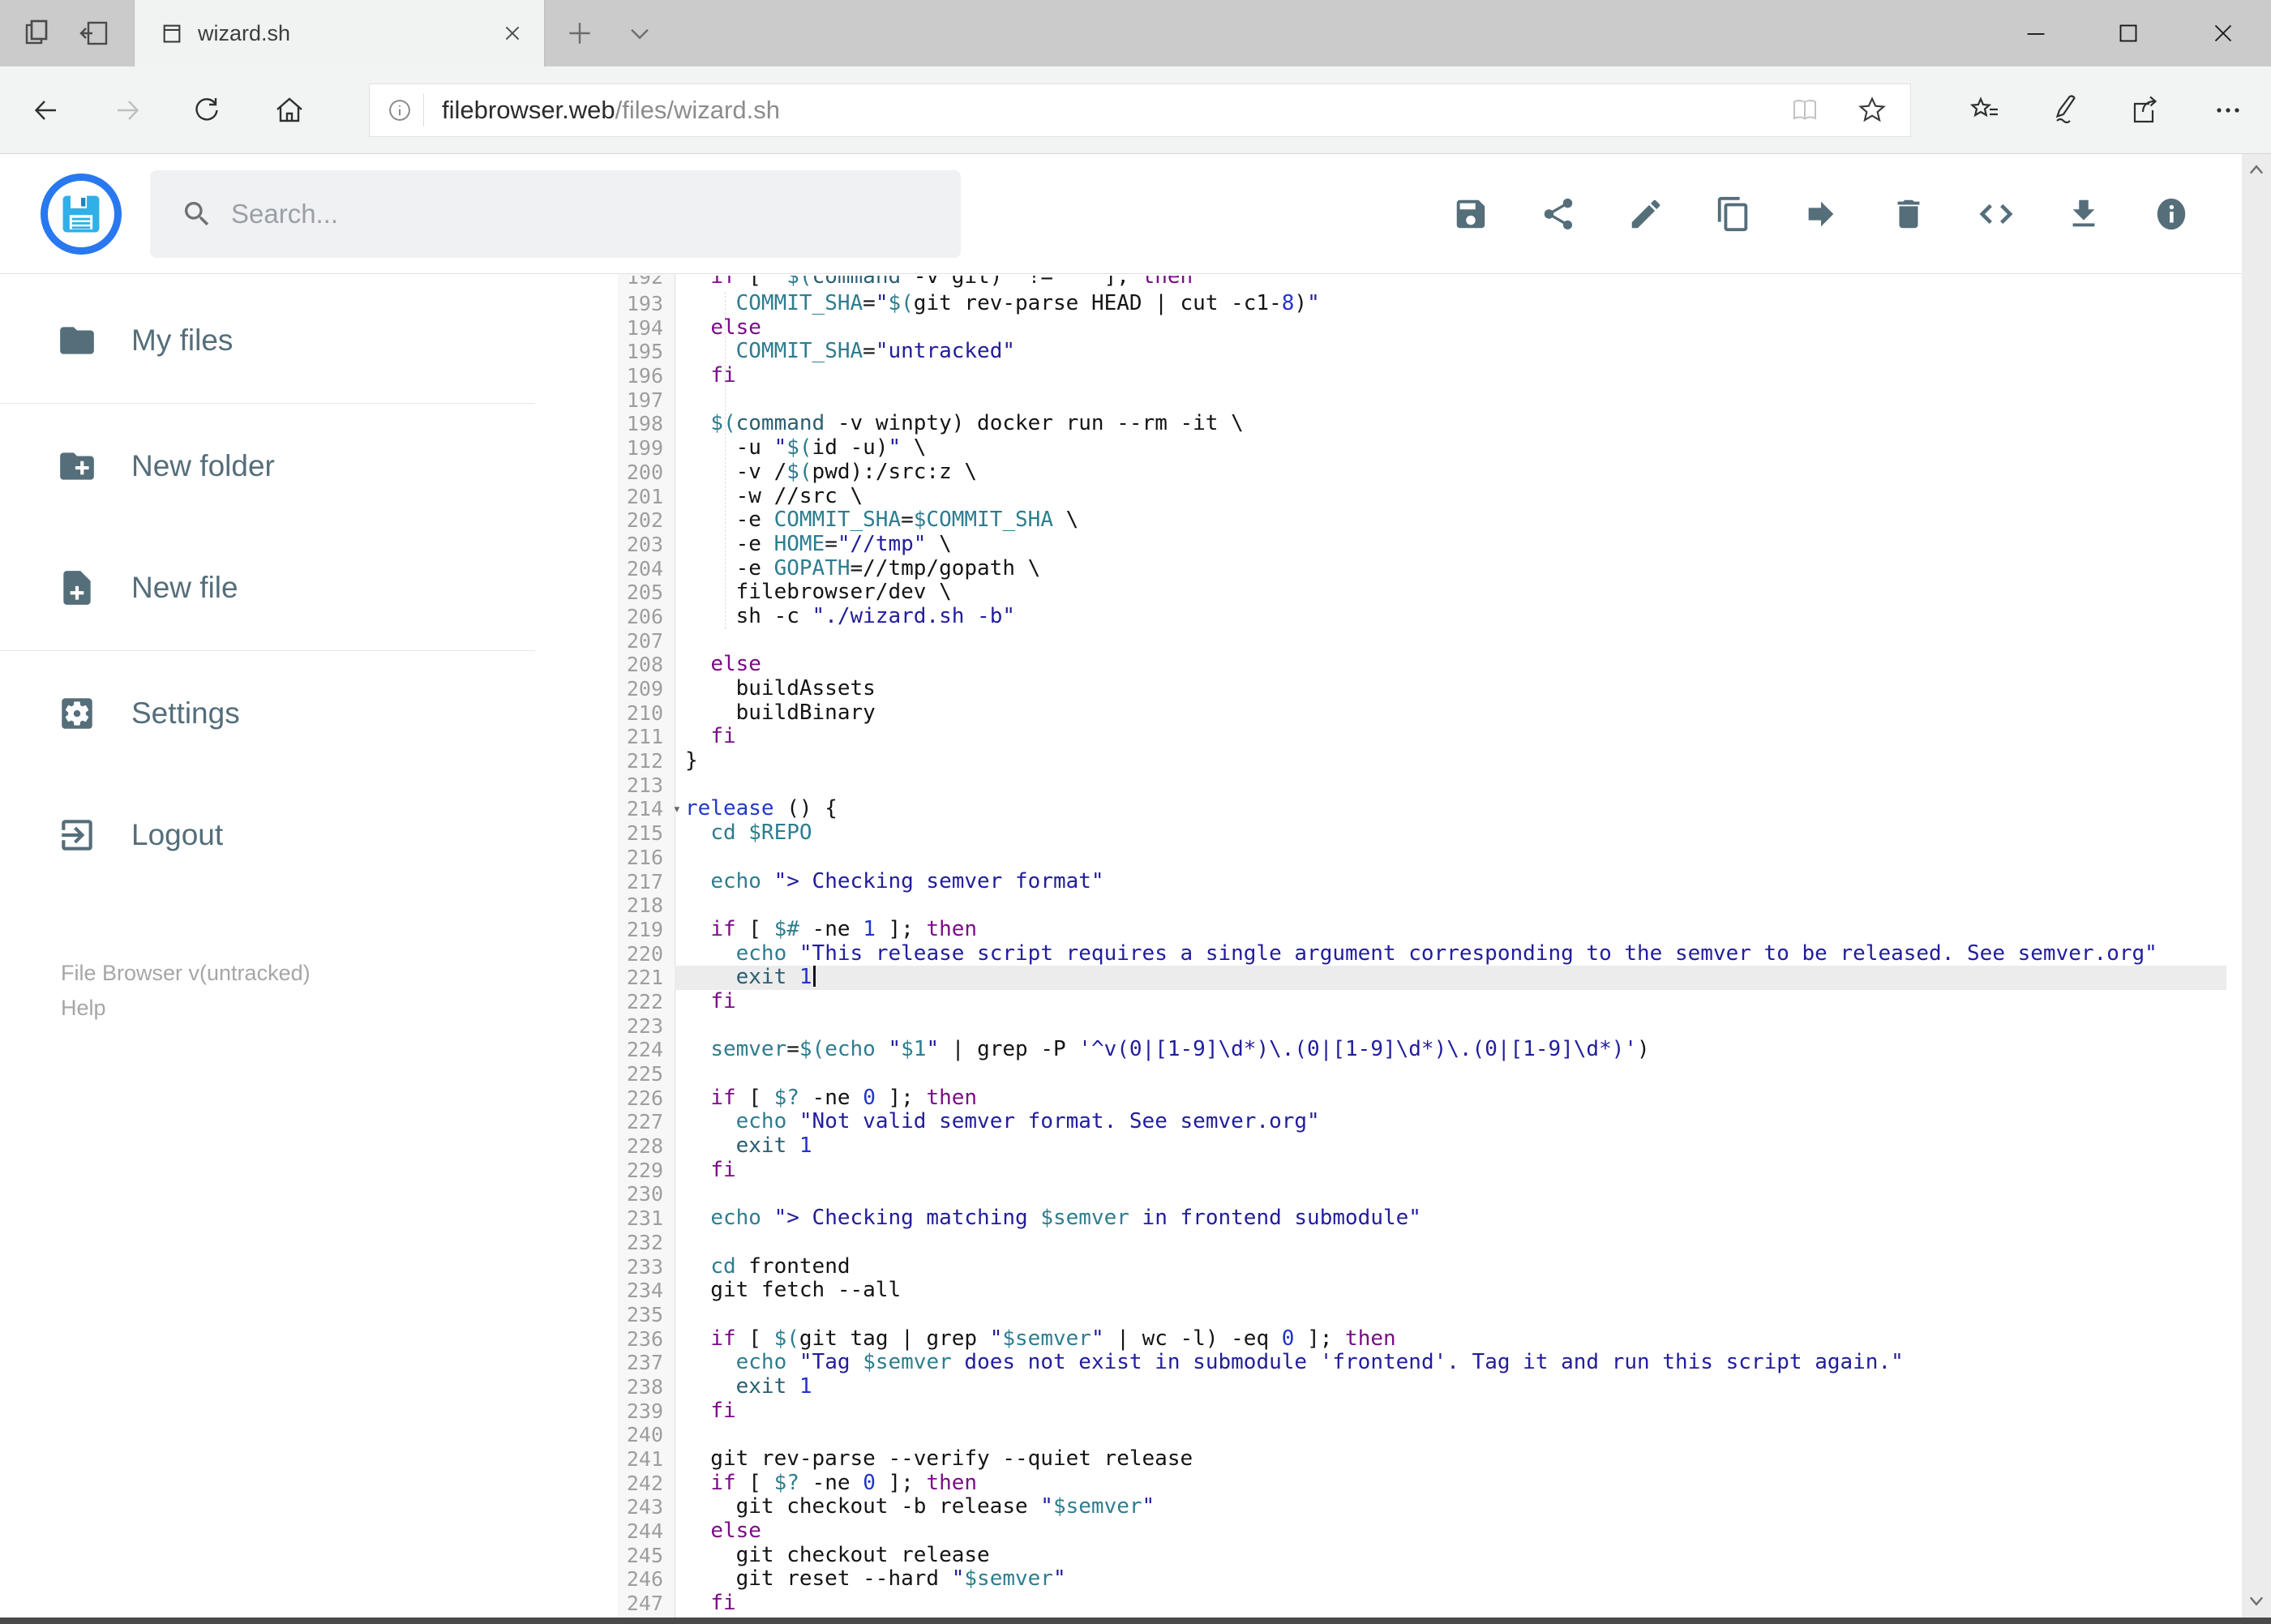  I want to click on code-line: 247 fi, so click(1422, 1604).